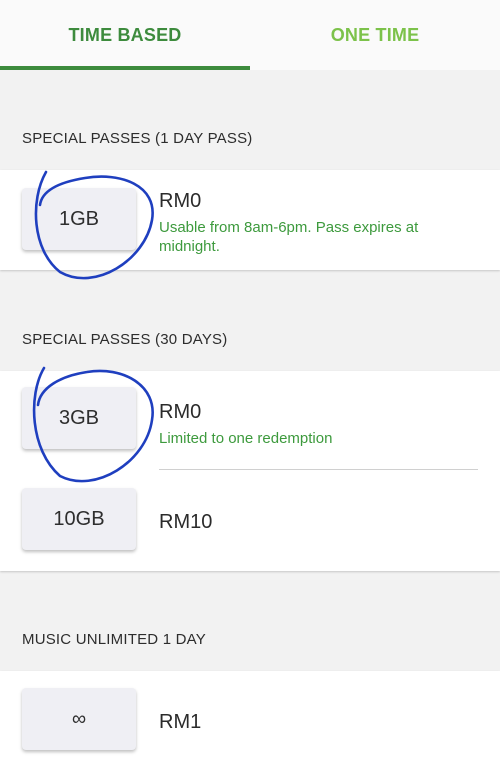 The image size is (500, 771). What do you see at coordinates (375, 35) in the screenshot?
I see `tab-one-time: ONE TIME` at bounding box center [375, 35].